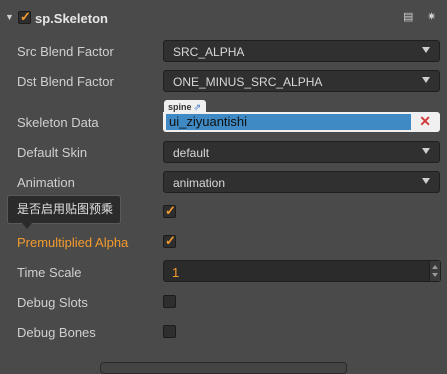 The width and height of the screenshot is (447, 374). Describe the element at coordinates (58, 122) in the screenshot. I see `skeleton-data-label: Skeleton Data` at that location.